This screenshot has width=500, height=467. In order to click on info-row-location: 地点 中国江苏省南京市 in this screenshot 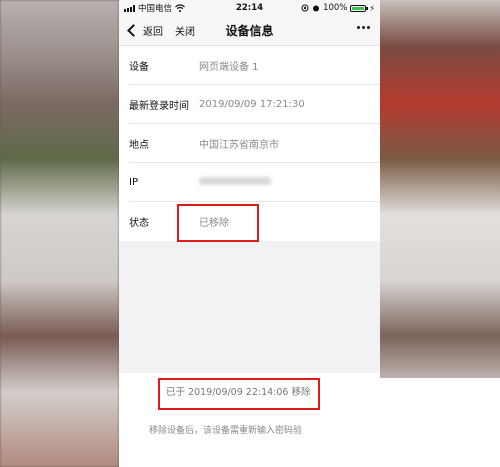, I will do `click(254, 143)`.